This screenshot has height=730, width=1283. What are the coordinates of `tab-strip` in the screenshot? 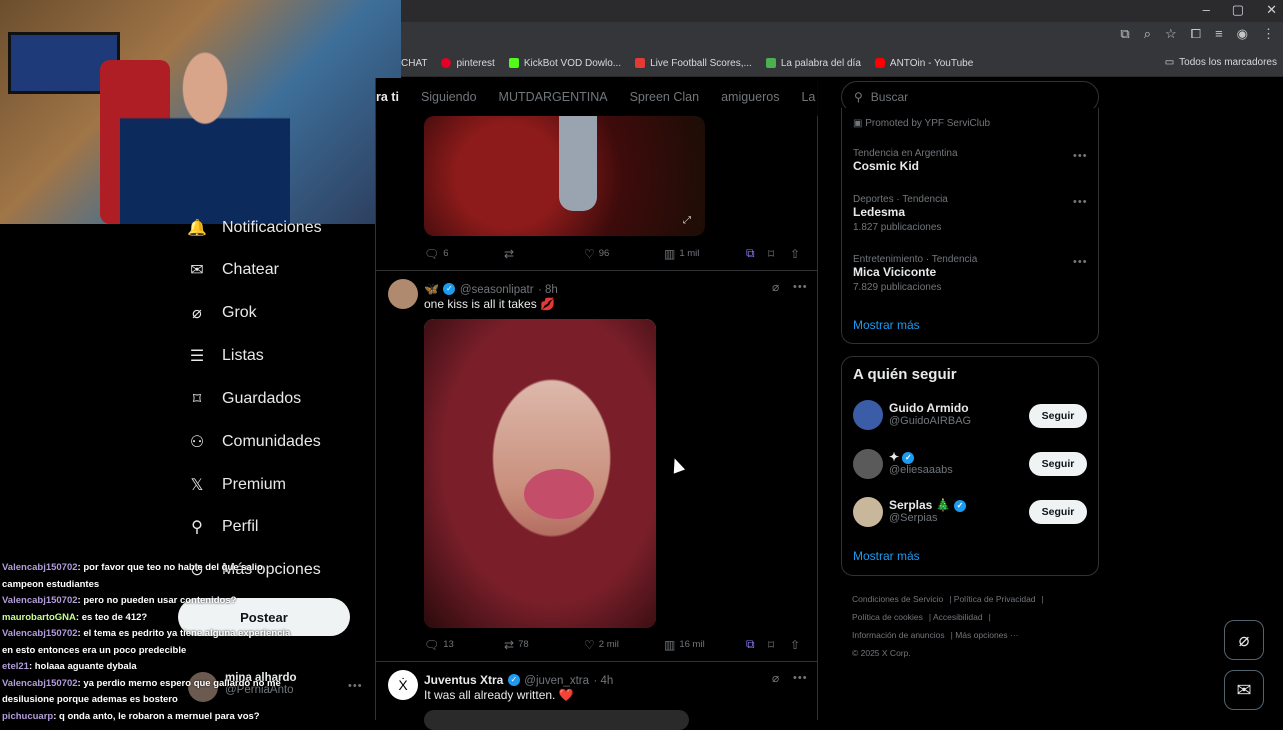 It's located at (842, 11).